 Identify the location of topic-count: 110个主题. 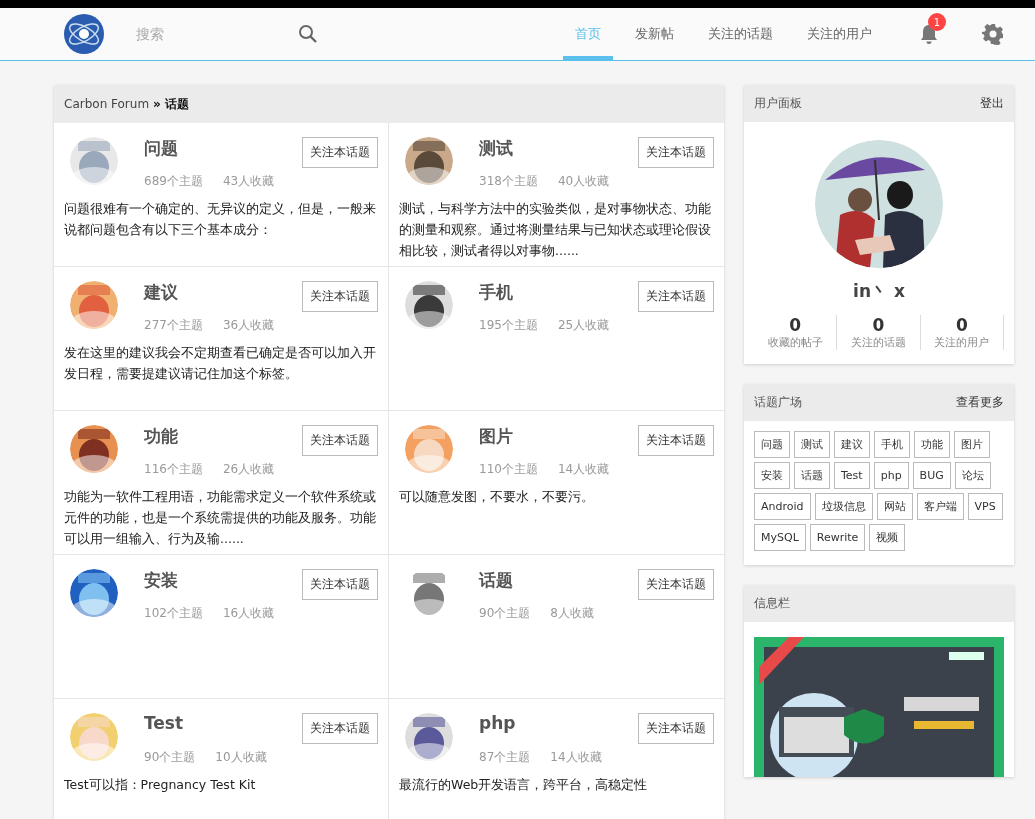
(508, 469).